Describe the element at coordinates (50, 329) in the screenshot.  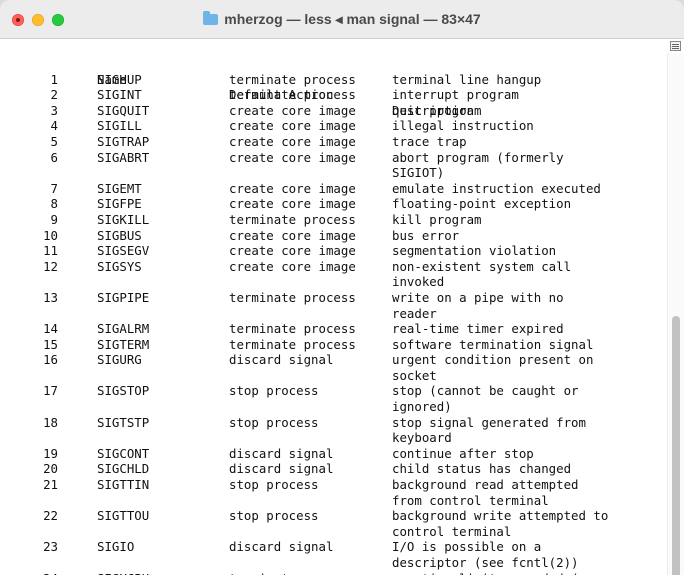
I see `signal-number: 14` at that location.